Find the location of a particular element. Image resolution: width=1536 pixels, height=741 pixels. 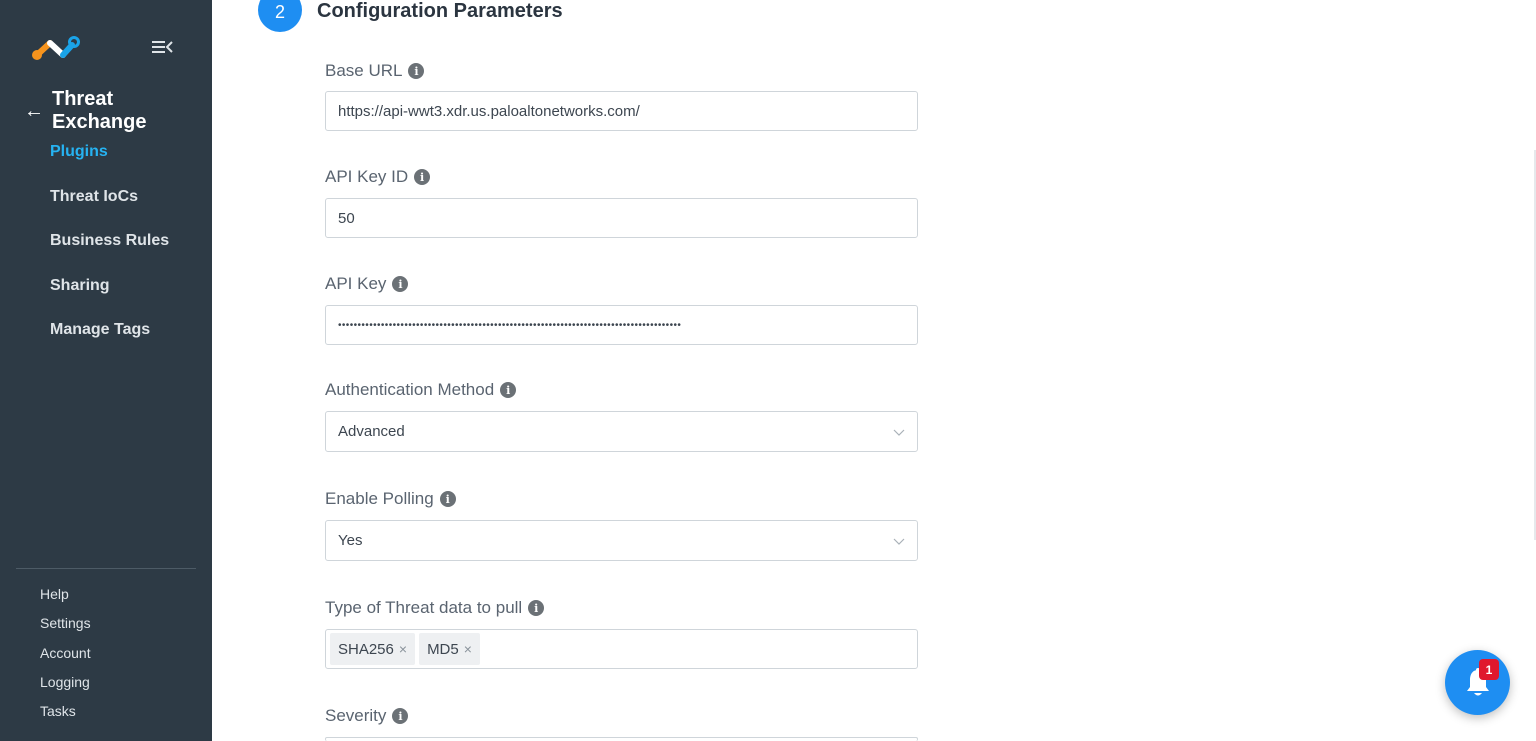

sidebar-item-manage-tags: Manage Tags is located at coordinates (109, 340).